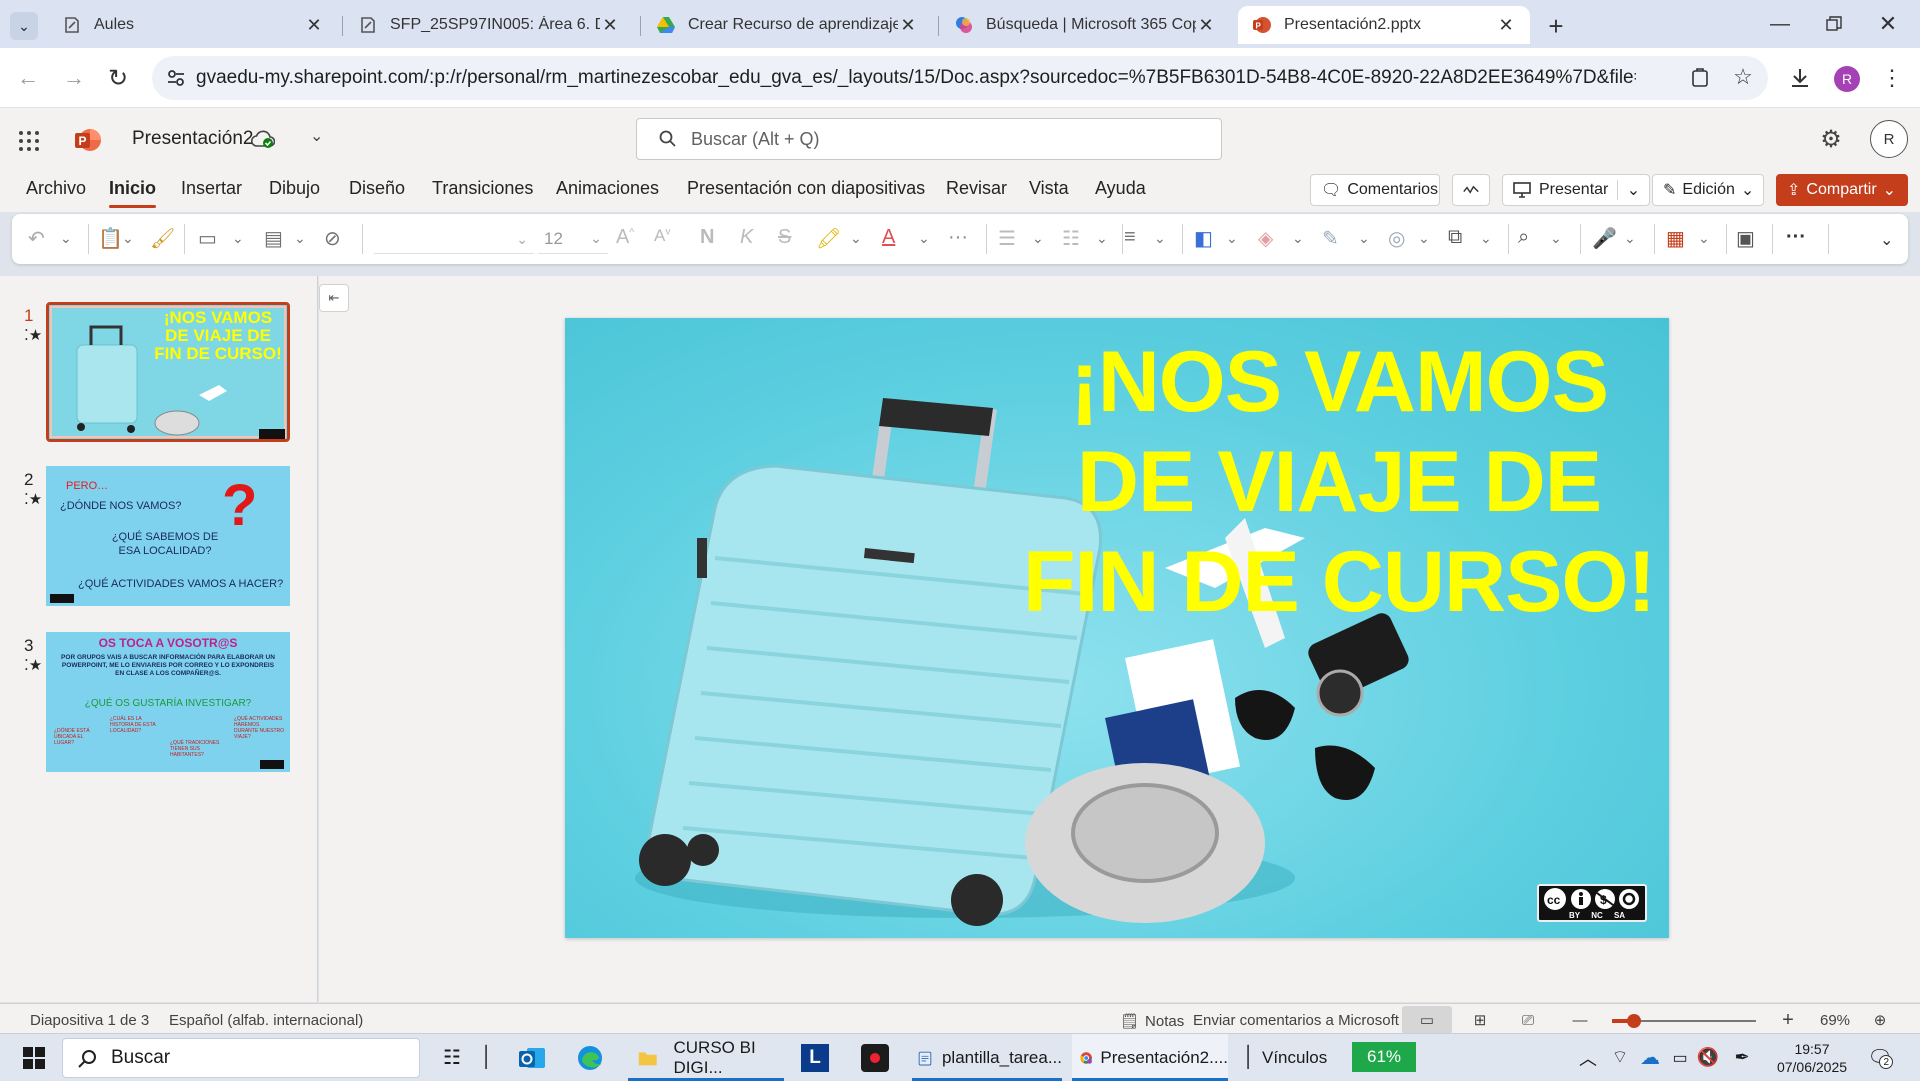 The height and width of the screenshot is (1081, 1920). What do you see at coordinates (1680, 1057) in the screenshot?
I see `battery-icon: ▭` at bounding box center [1680, 1057].